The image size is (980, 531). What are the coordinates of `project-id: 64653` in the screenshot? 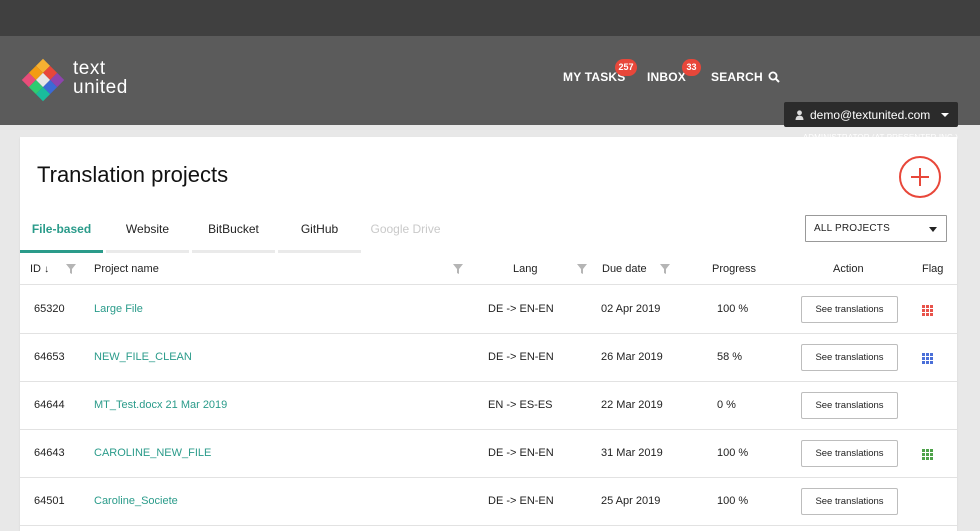 It's located at (49, 357).